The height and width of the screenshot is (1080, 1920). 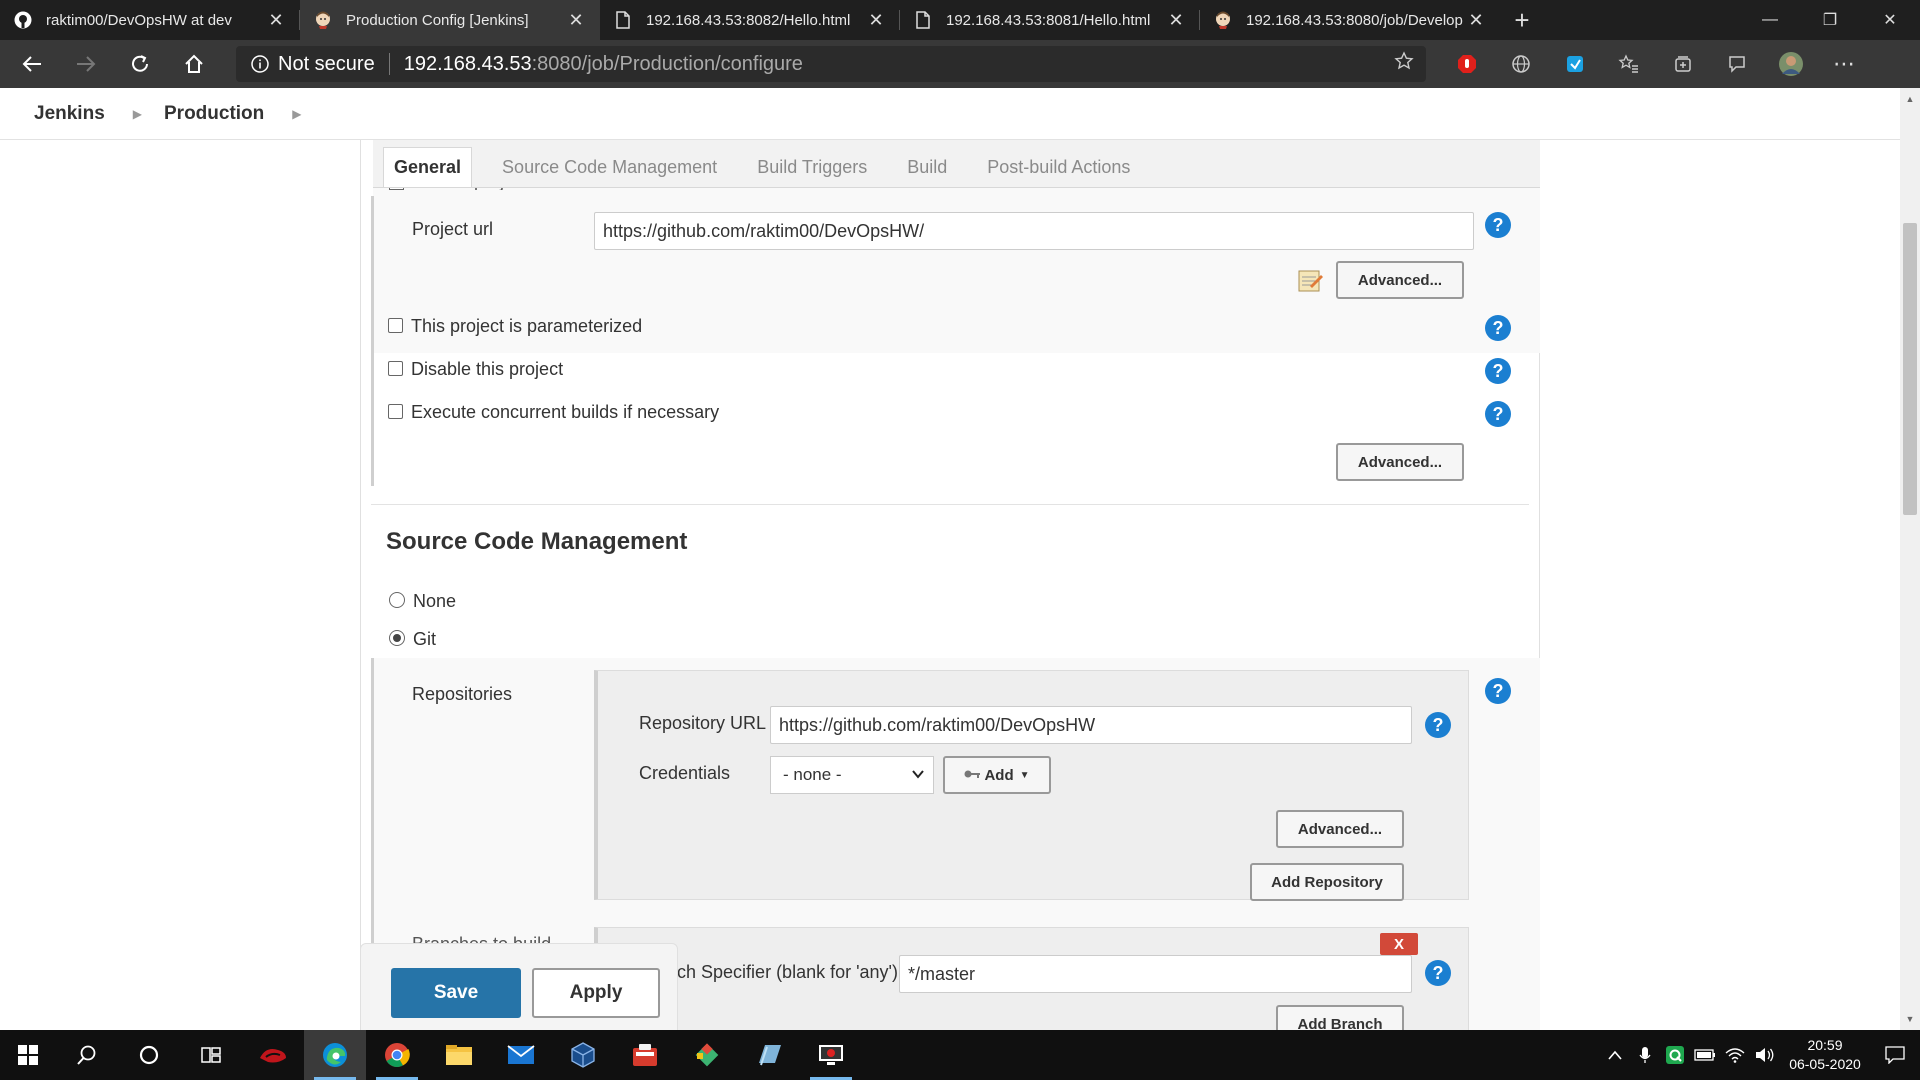 I want to click on virtualbox-icon, so click(x=583, y=1055).